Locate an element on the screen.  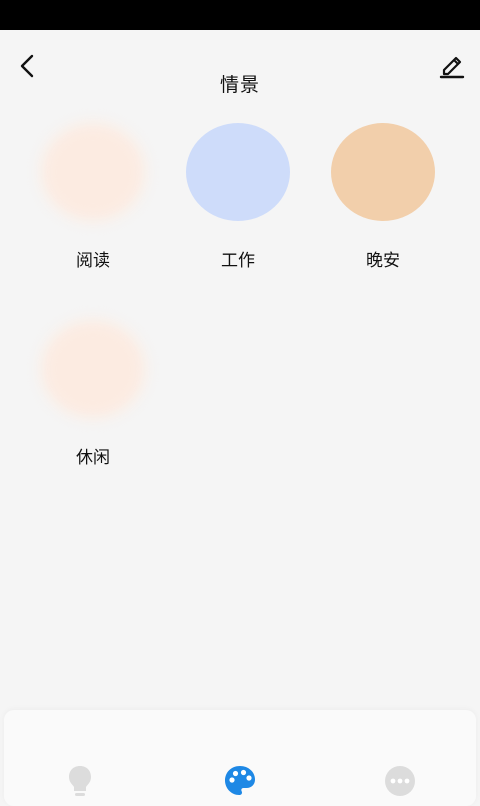
scene-label: 工作 is located at coordinates (238, 261).